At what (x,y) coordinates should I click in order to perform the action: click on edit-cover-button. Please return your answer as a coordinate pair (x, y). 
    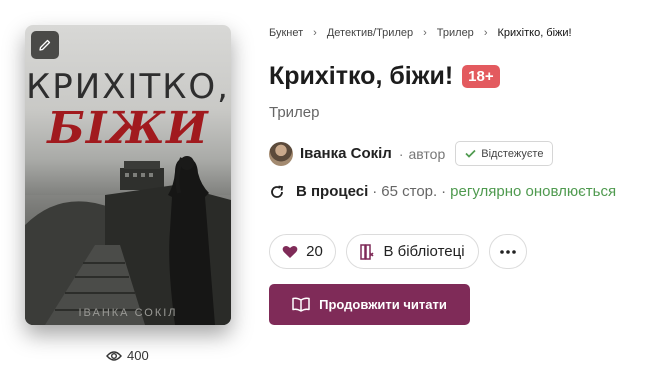
    Looking at the image, I should click on (45, 45).